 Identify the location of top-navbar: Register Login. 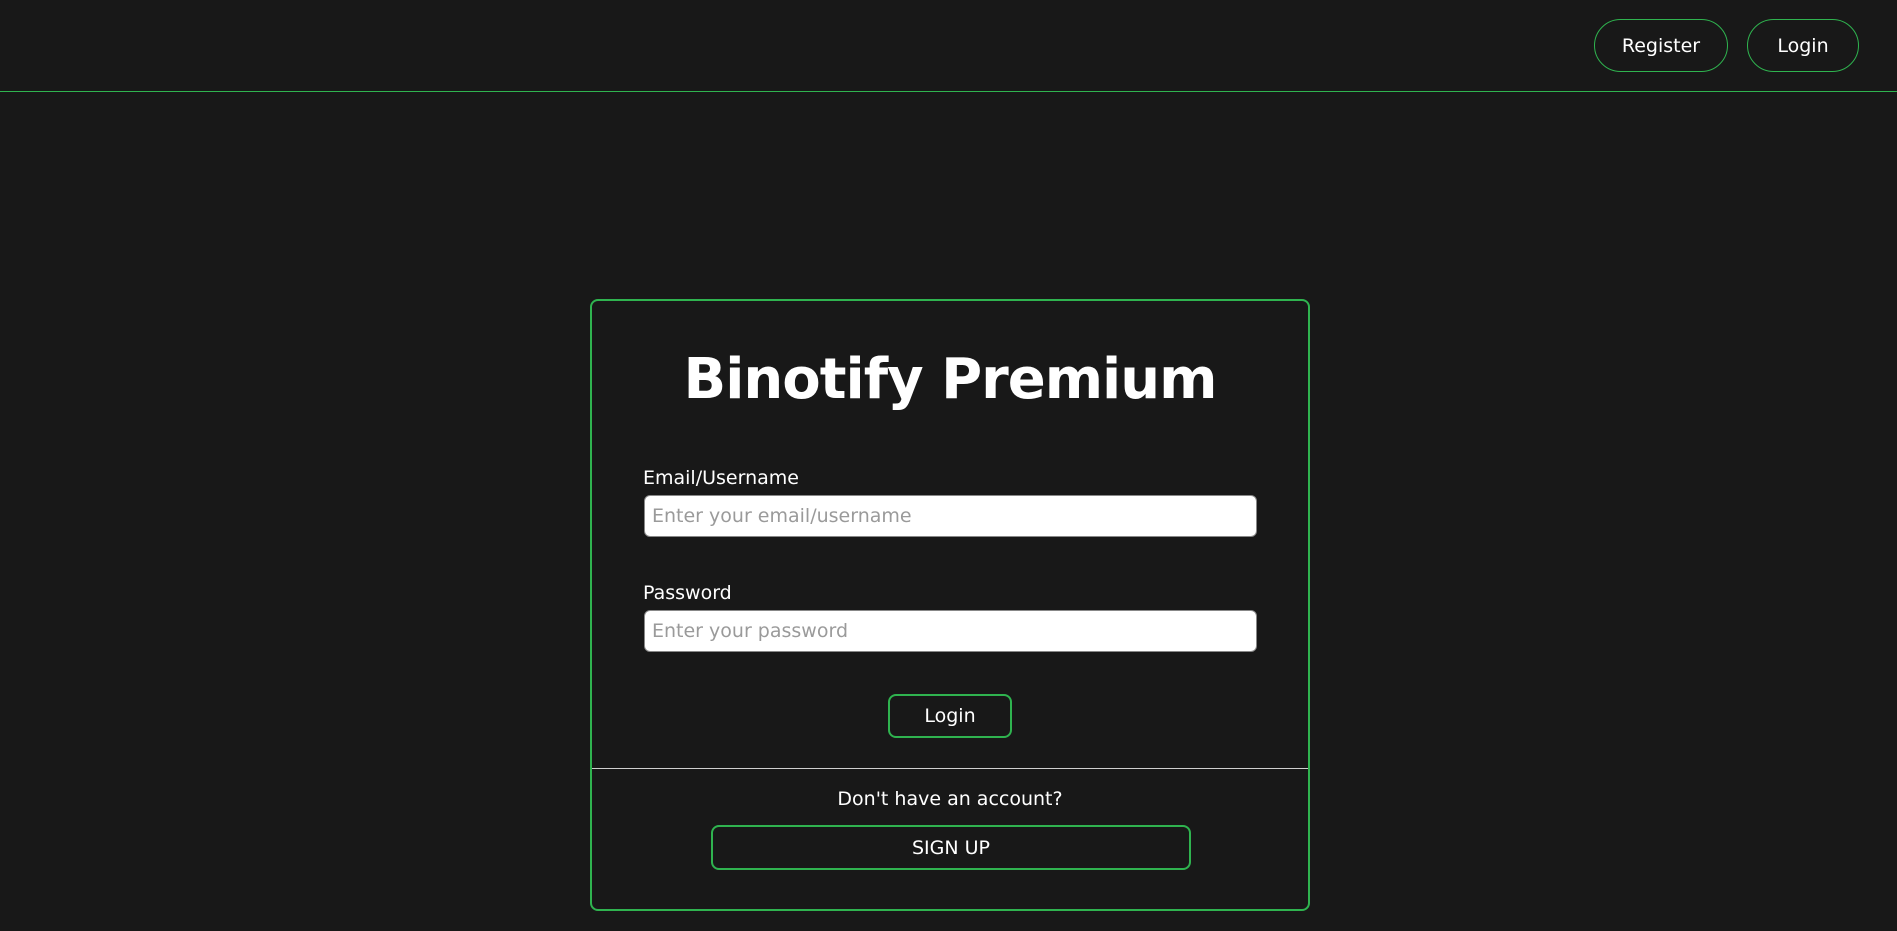
(948, 46).